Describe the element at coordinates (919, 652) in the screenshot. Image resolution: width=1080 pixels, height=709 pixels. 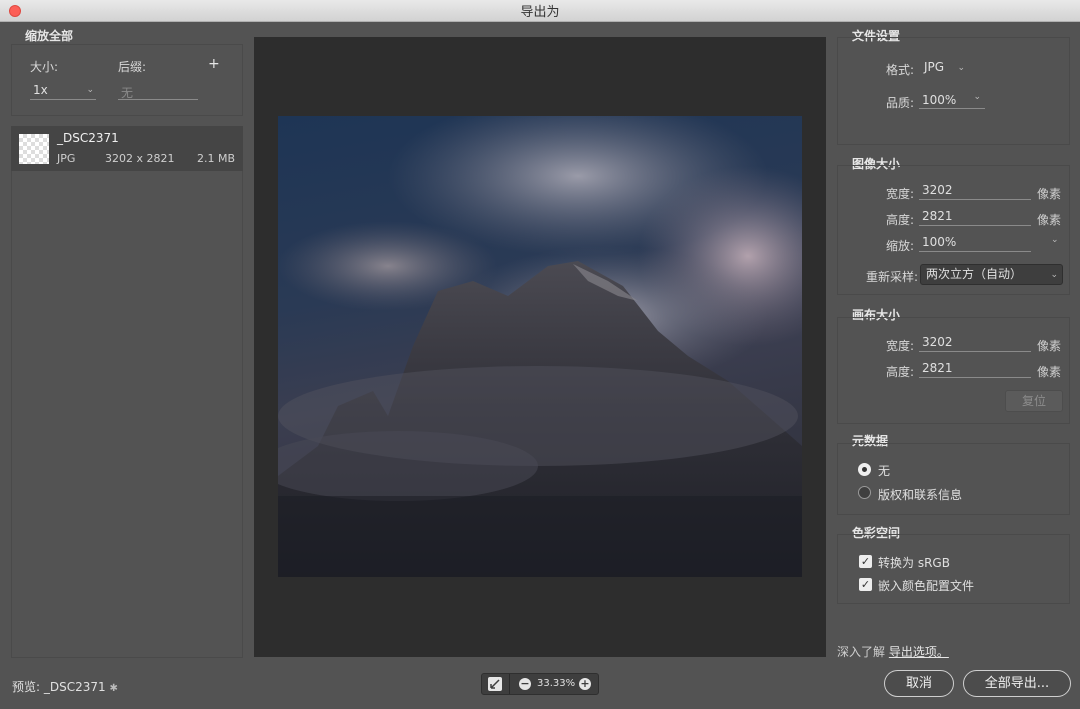
I see `export-options-link: 导出选项。` at that location.